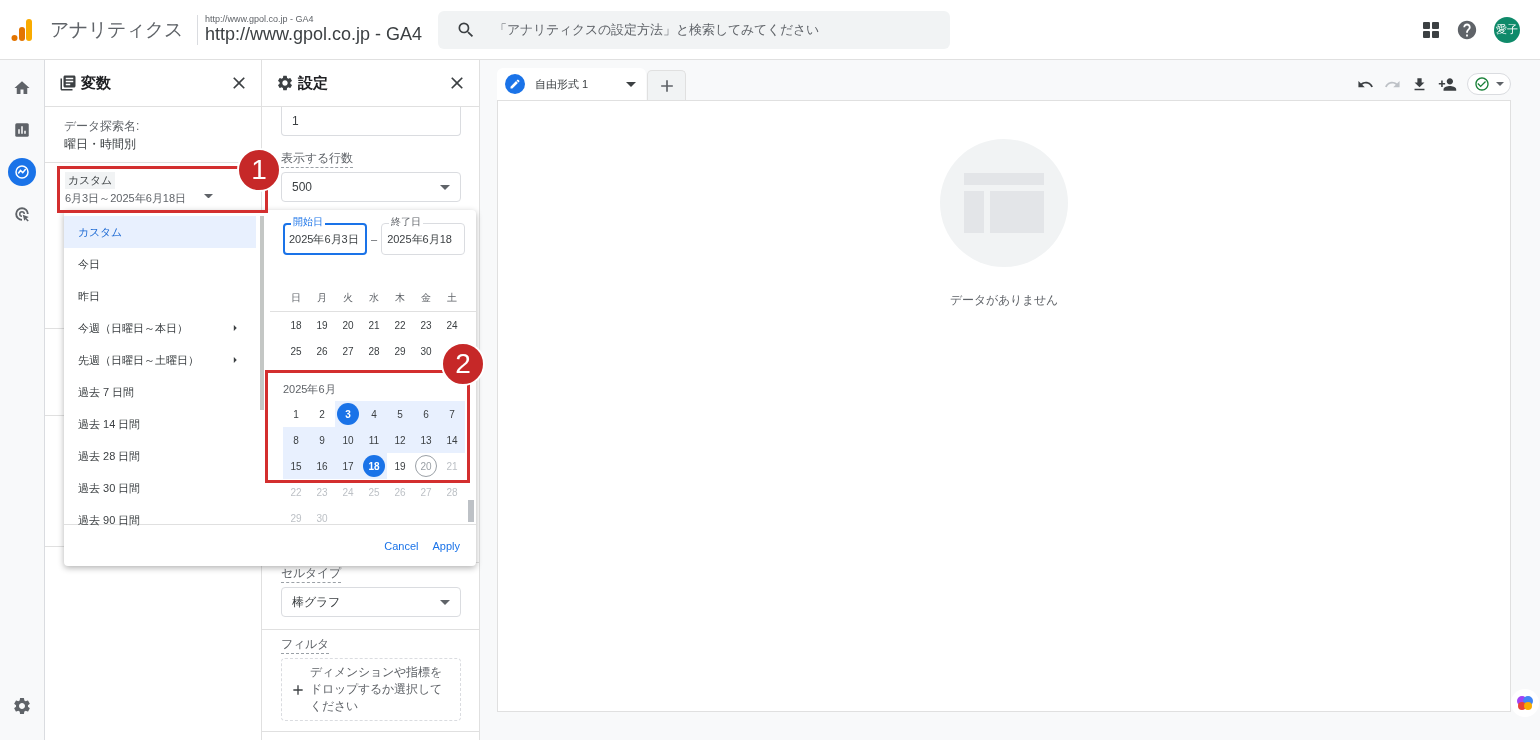 This screenshot has height=740, width=1540. I want to click on exploration-name: 曜日・時間別, so click(100, 144).